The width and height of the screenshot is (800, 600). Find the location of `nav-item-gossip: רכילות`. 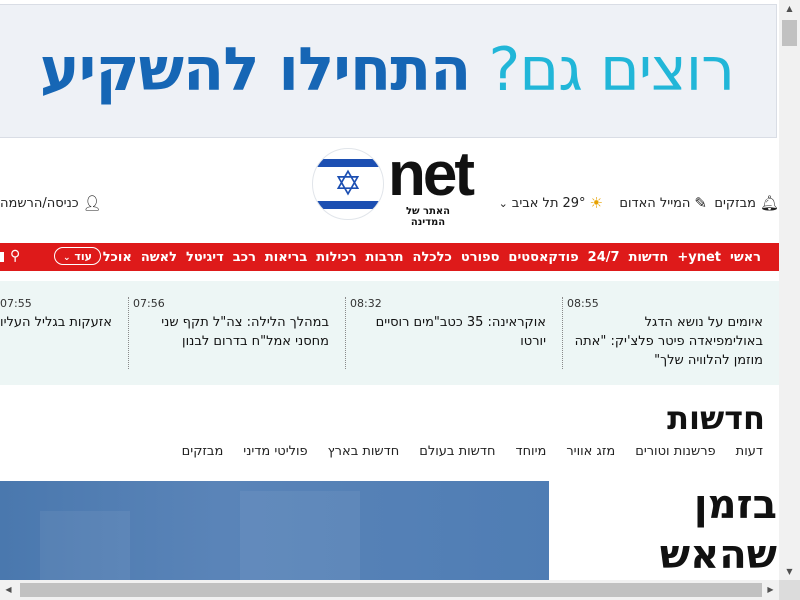

nav-item-gossip: רכילות is located at coordinates (336, 257).